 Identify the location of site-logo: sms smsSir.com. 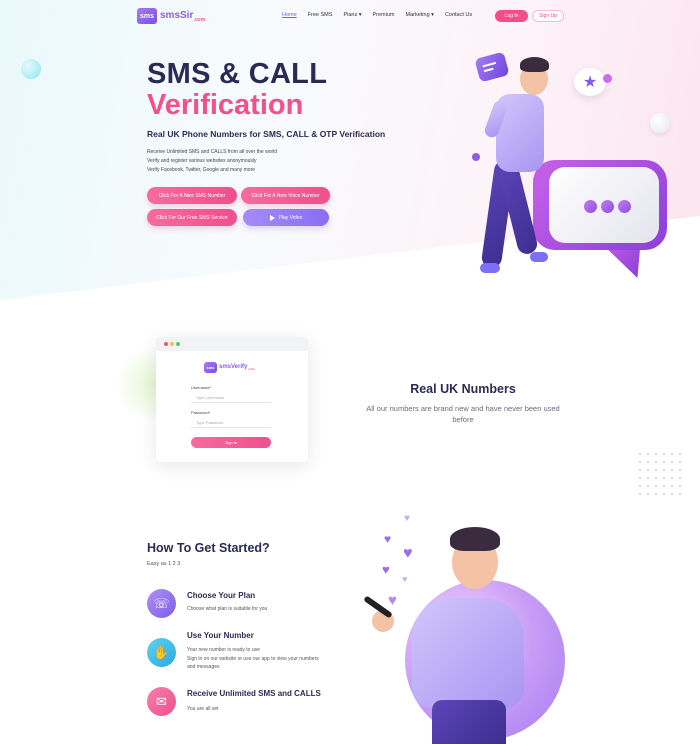
(171, 16).